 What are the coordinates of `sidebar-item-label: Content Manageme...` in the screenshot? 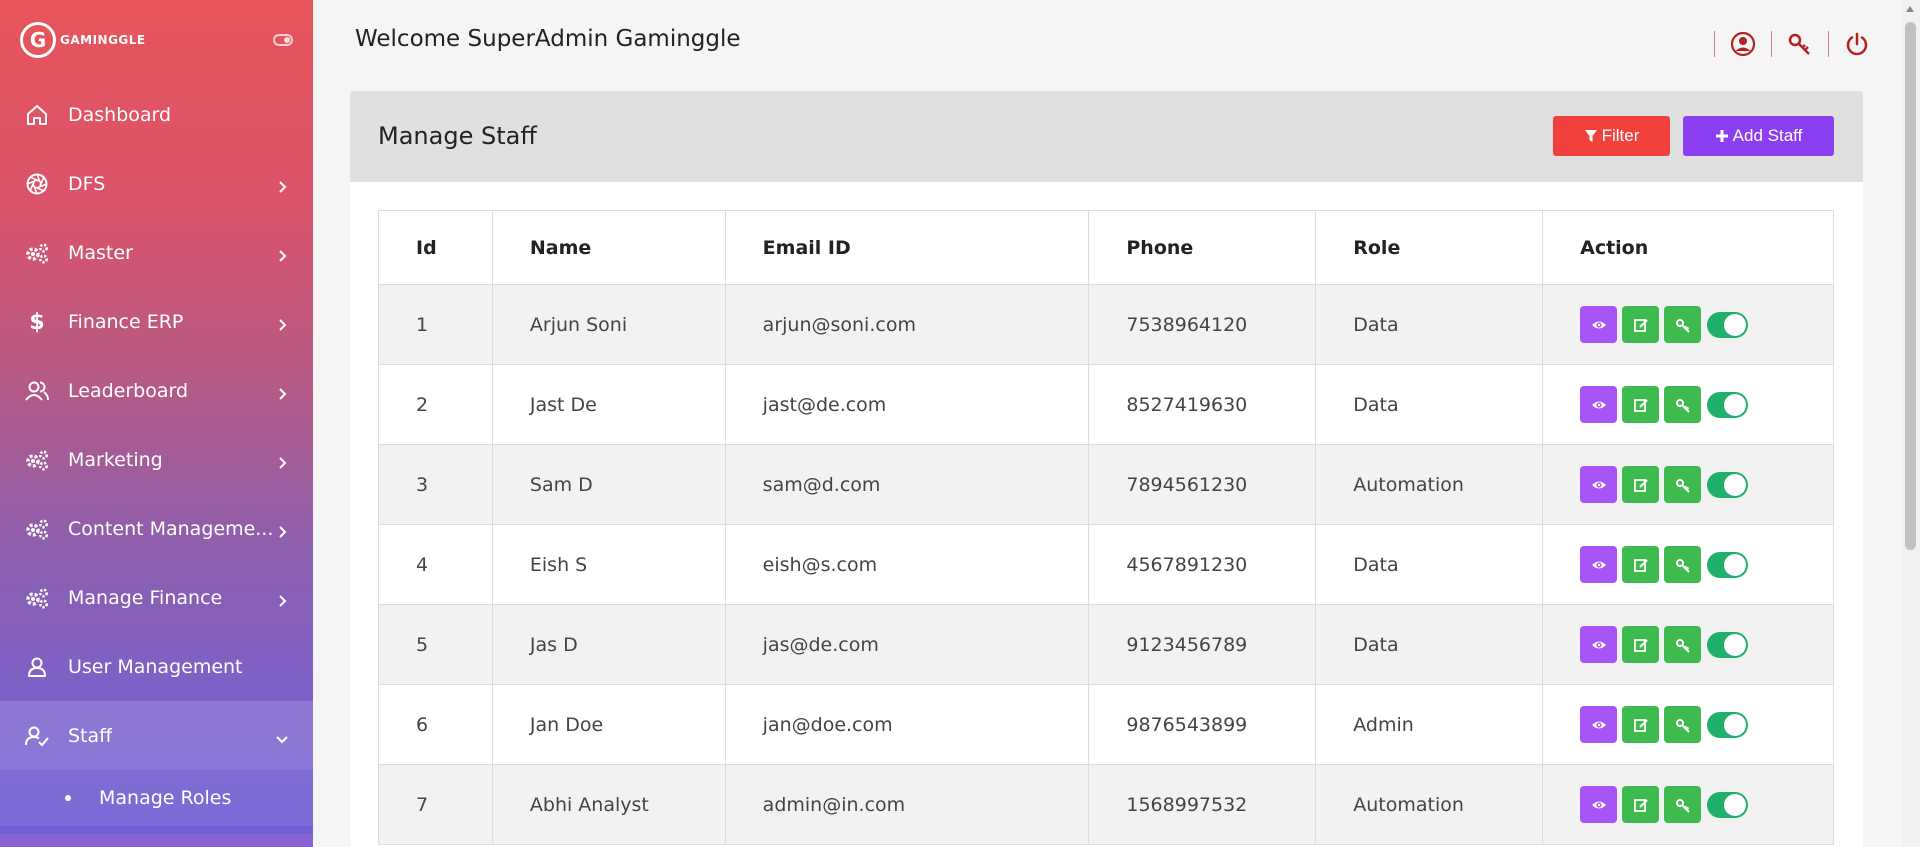 It's located at (171, 528).